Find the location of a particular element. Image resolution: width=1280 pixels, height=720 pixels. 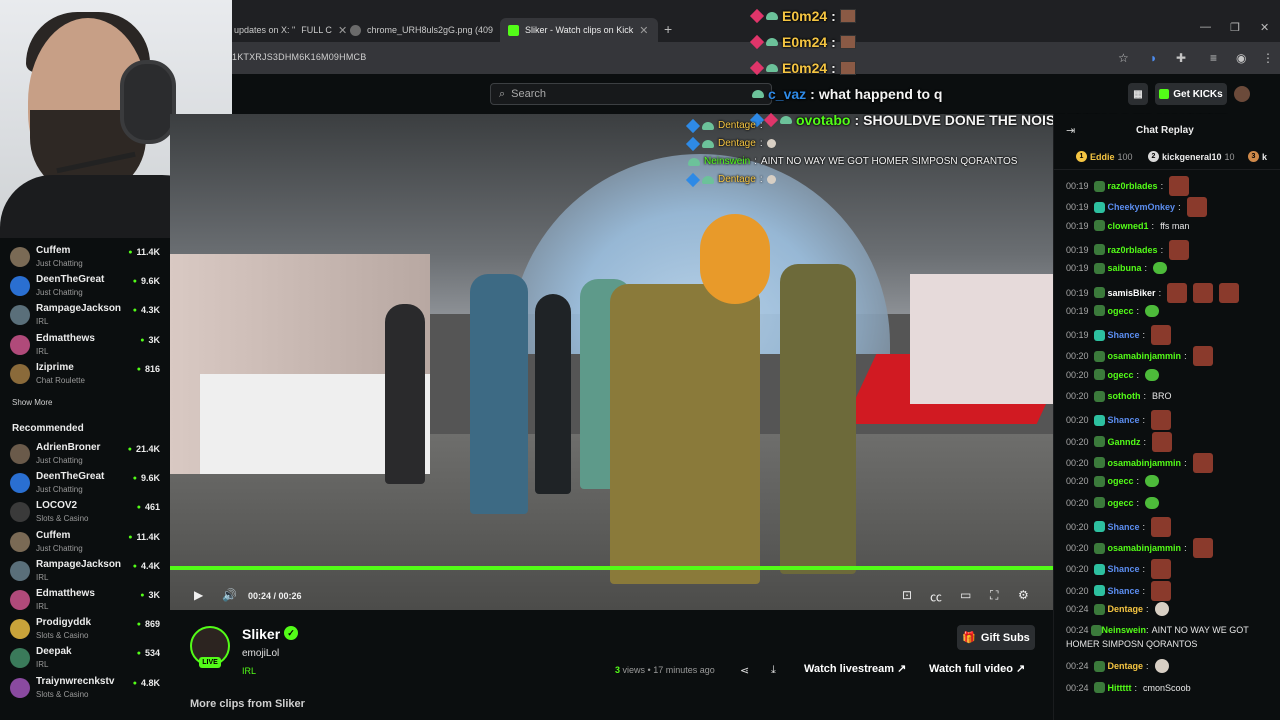

leaderboard-entry: 2 kickgeneral10 10 is located at coordinates (1191, 156).